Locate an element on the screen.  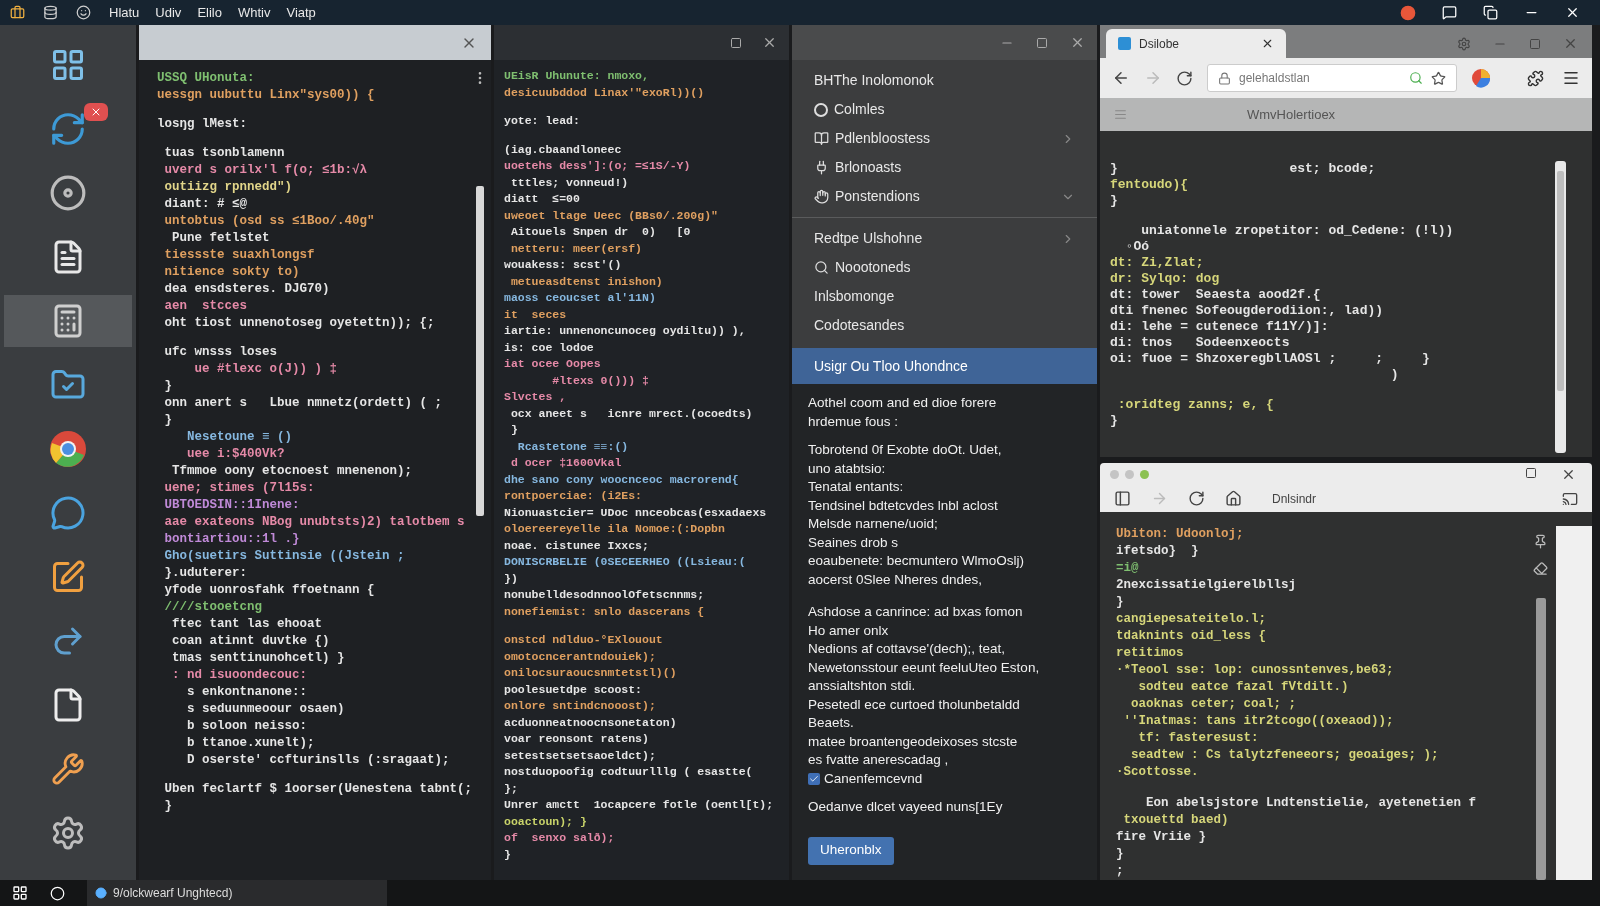
checkbox is located at coordinates (814, 778).